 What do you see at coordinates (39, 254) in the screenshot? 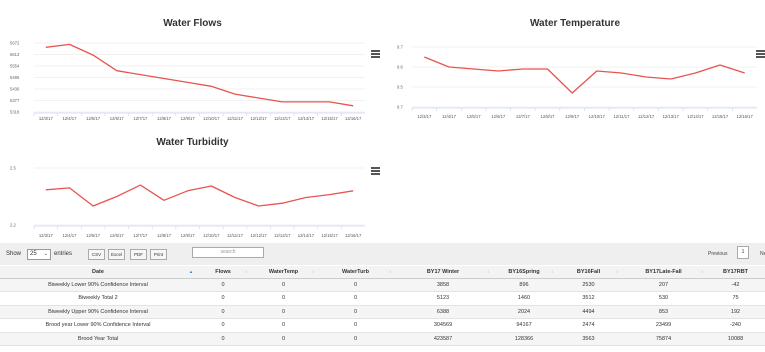
I see `entries-select: 25 ⌄` at bounding box center [39, 254].